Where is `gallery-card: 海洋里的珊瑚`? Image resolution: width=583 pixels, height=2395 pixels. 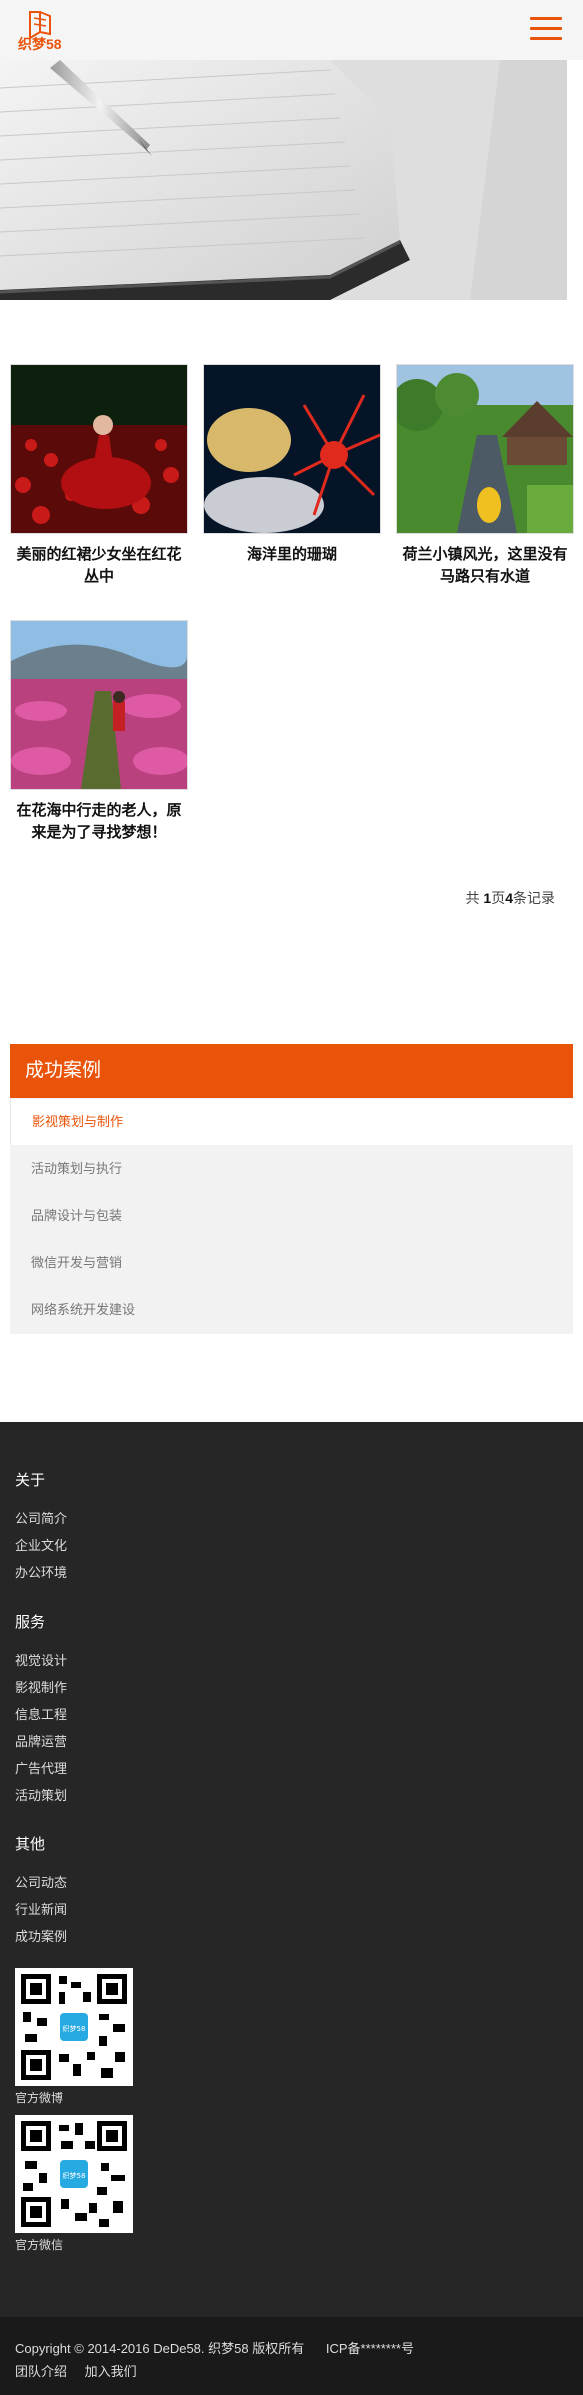 gallery-card: 海洋里的珊瑚 is located at coordinates (292, 465).